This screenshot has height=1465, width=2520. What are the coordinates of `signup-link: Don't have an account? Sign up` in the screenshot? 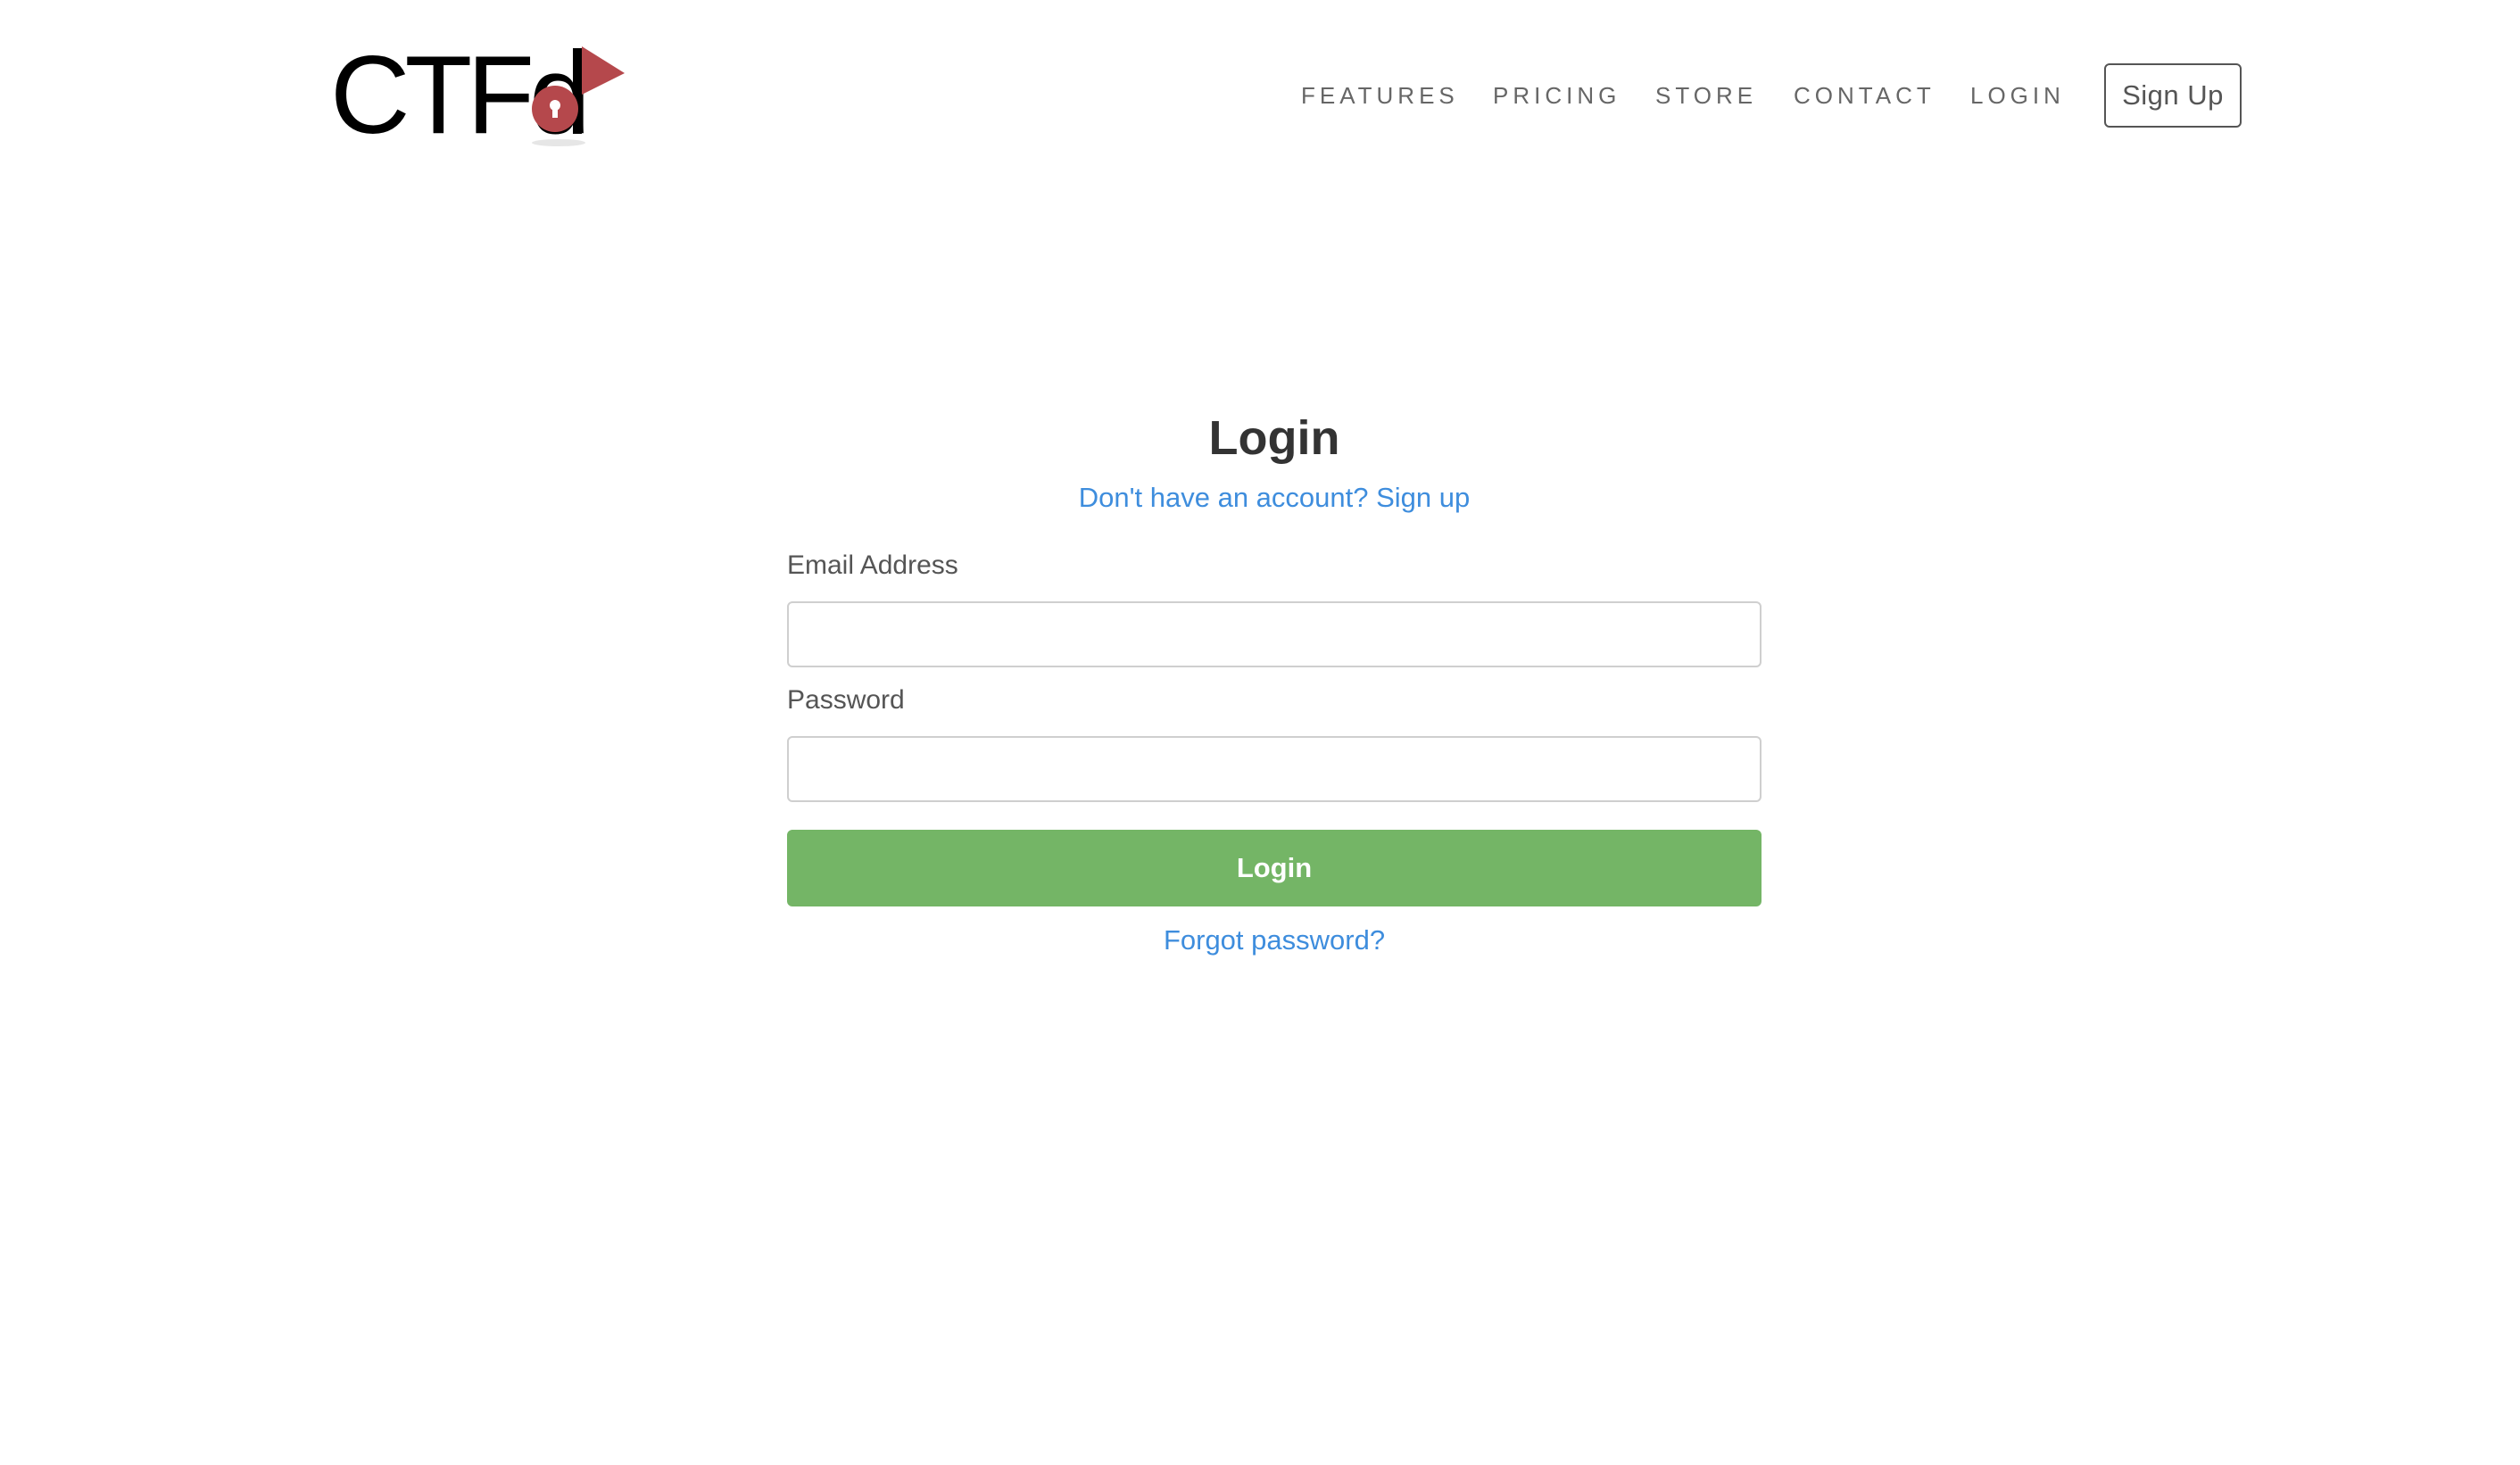 It's located at (1274, 497).